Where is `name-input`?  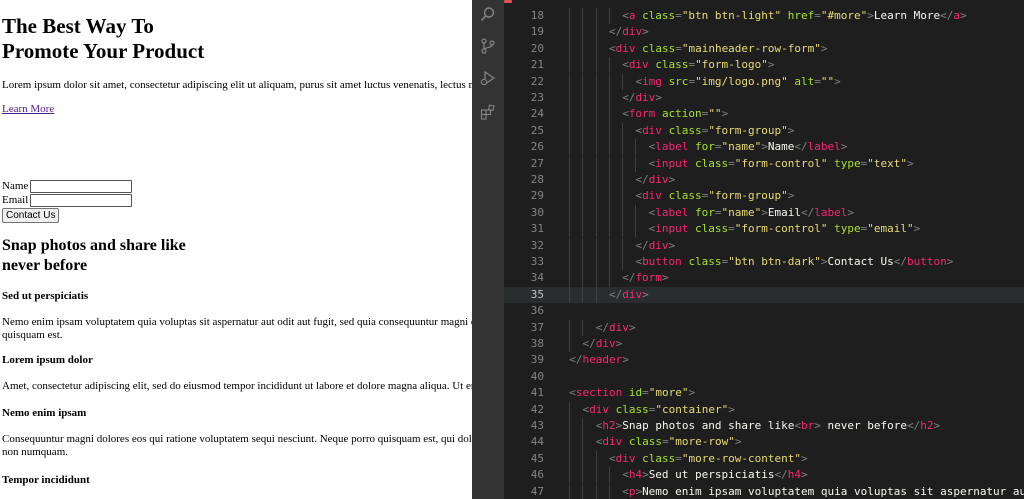
name-input is located at coordinates (81, 186).